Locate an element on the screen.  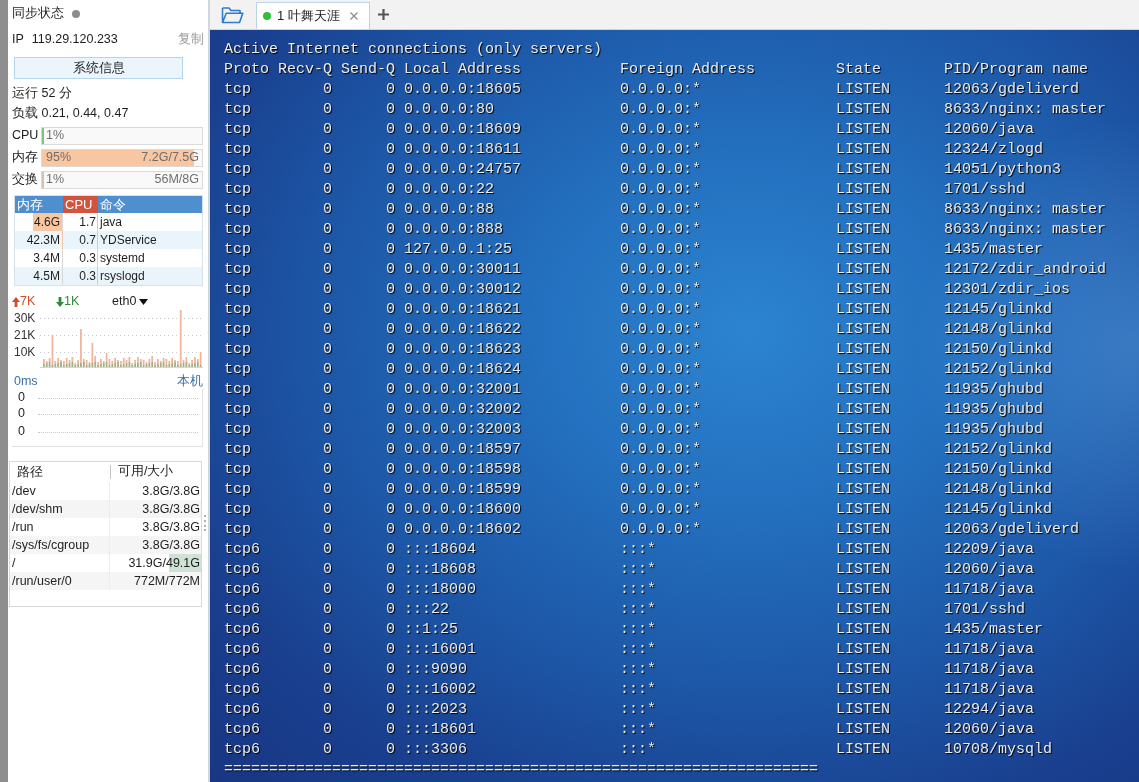
interface-dropdown: eth0 is located at coordinates (130, 302).